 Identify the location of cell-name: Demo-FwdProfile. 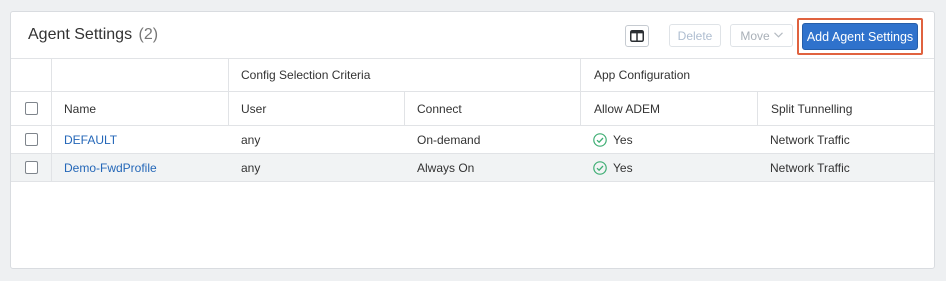
(139, 167).